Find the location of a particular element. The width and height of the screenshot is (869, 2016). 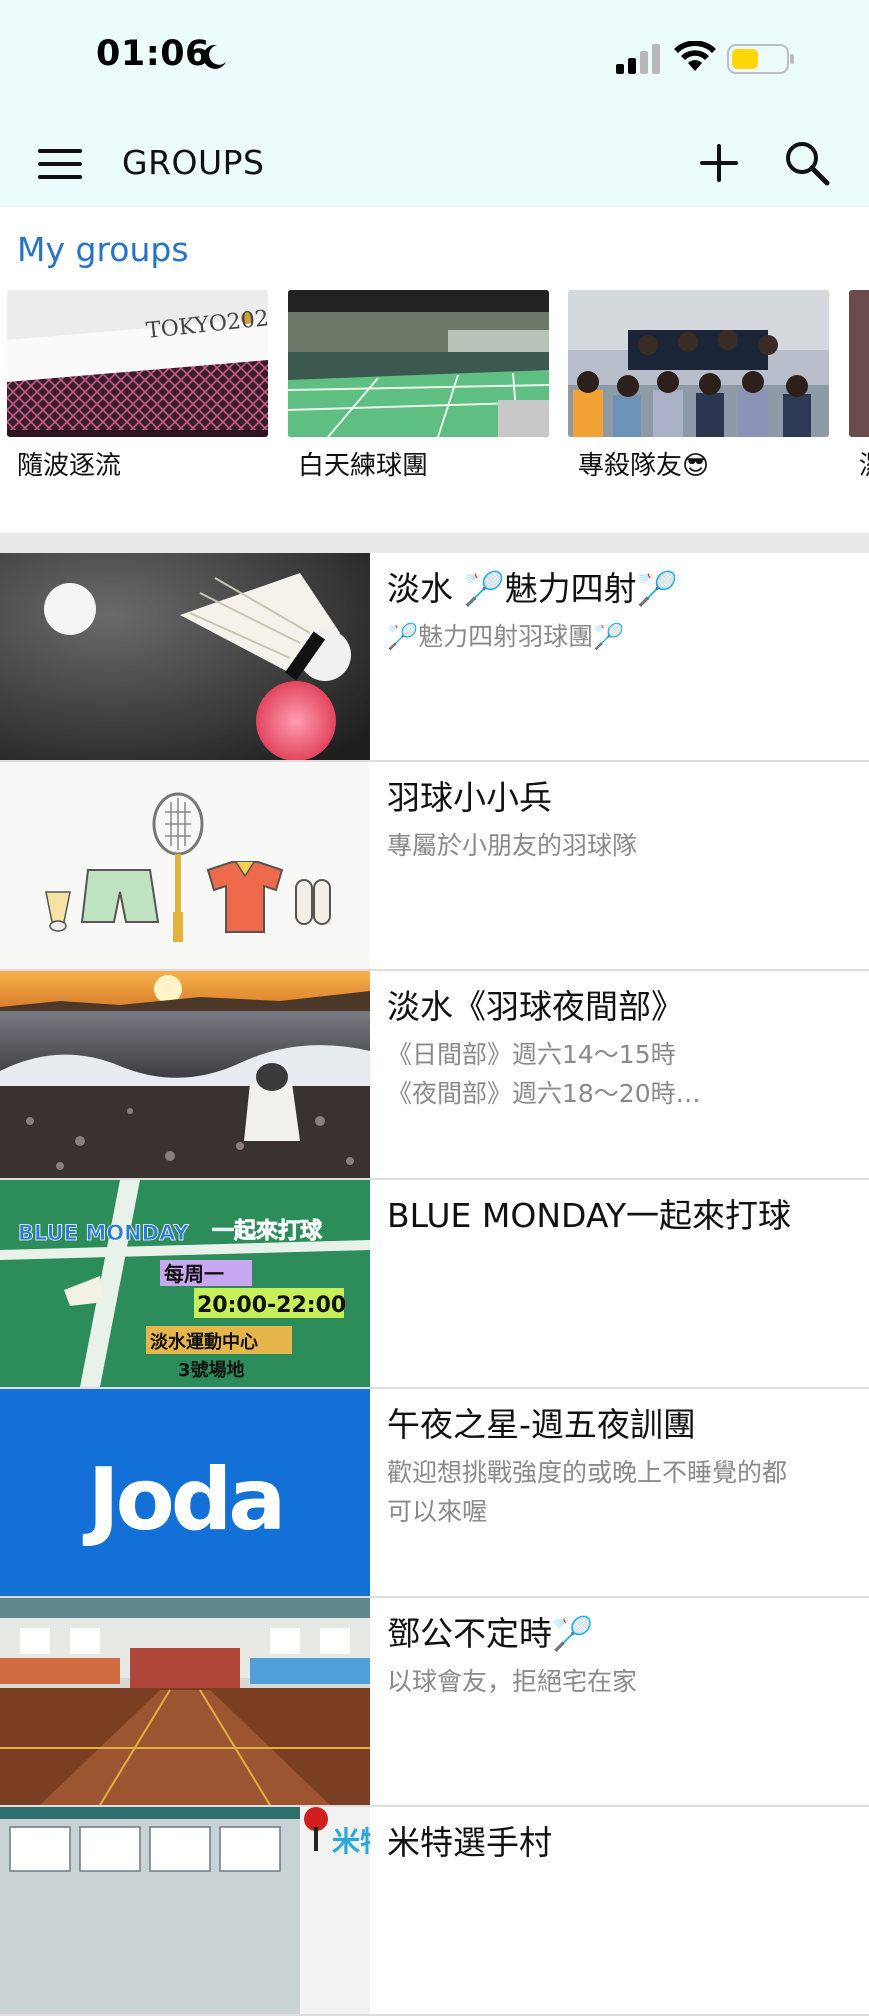

group-name: 米特選手村 is located at coordinates (469, 1842).